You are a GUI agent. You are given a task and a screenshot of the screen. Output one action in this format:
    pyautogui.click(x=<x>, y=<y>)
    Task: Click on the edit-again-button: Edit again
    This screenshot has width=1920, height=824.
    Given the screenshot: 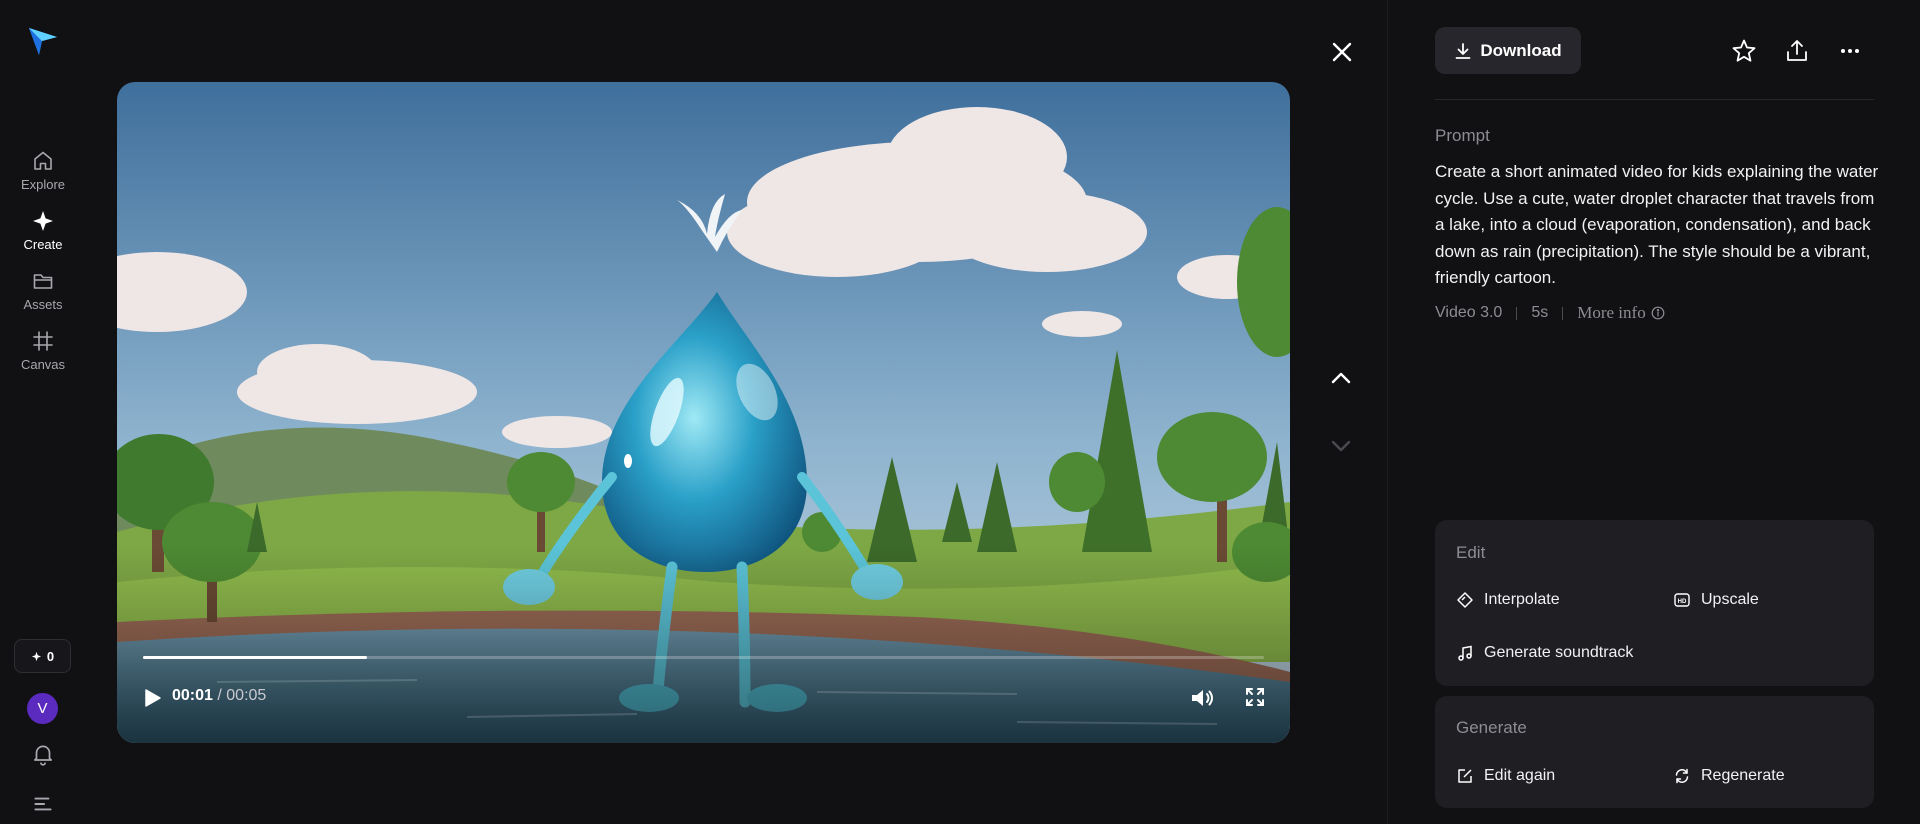 What is the action you would take?
    pyautogui.click(x=1505, y=776)
    